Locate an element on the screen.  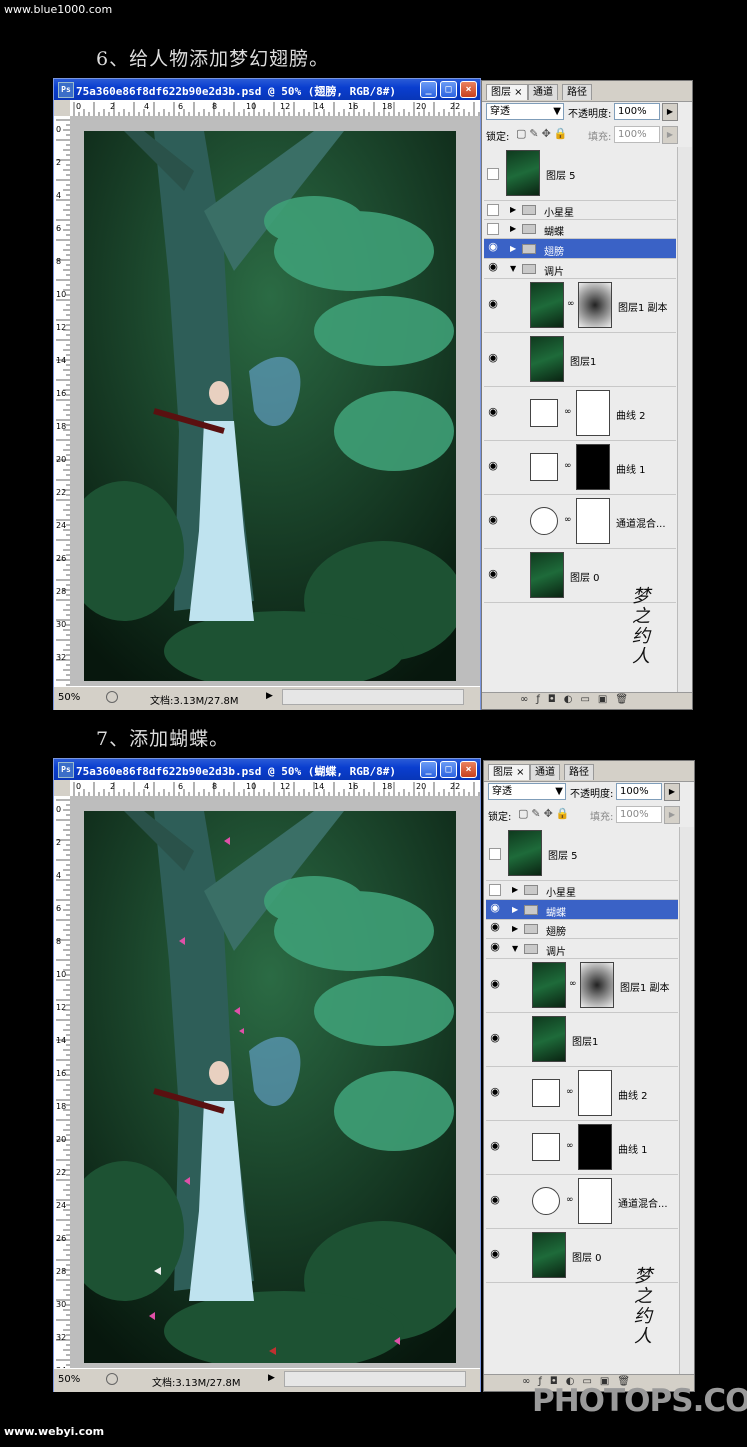
horizontal-scrollbar is located at coordinates (373, 697).